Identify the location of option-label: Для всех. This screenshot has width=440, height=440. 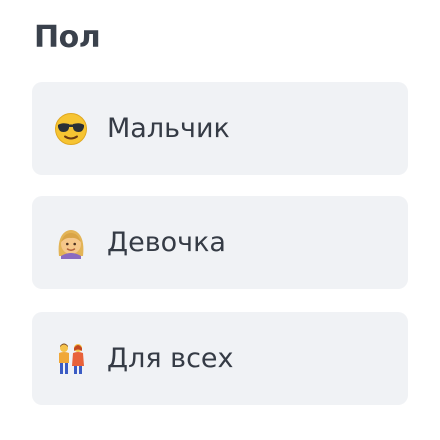
(170, 358).